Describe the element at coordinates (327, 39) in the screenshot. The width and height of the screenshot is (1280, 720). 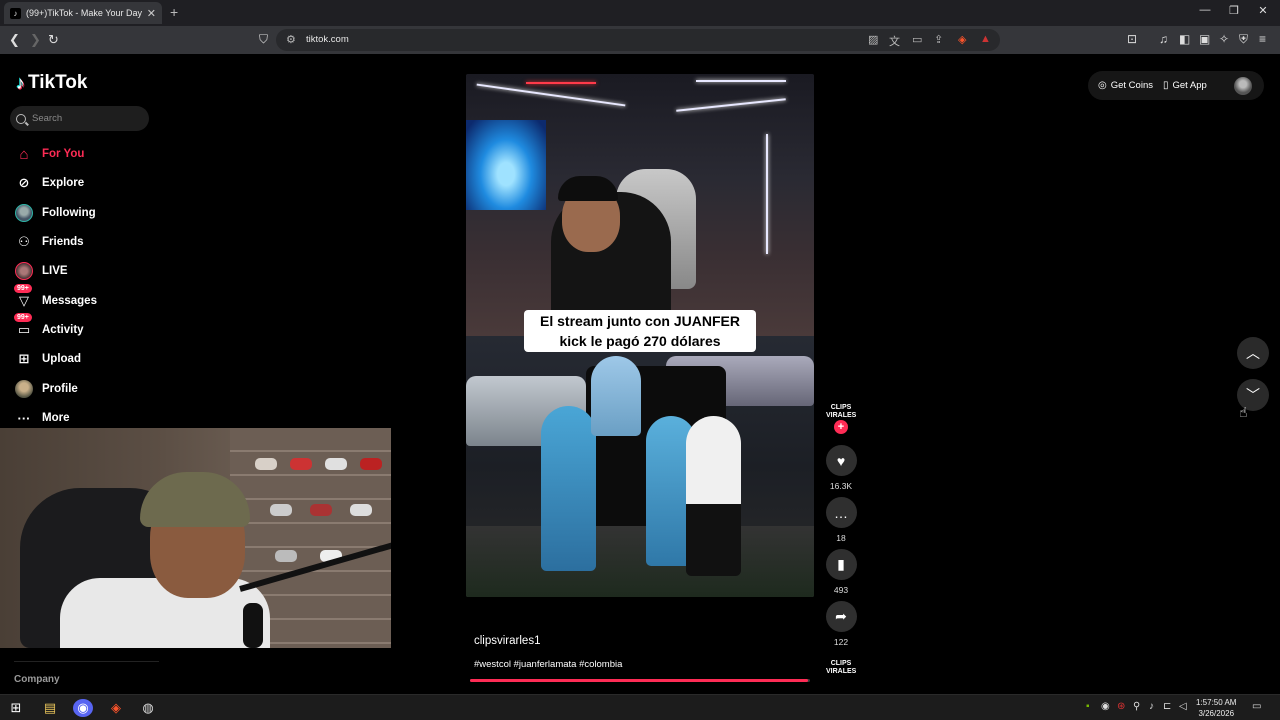
I see `url-text: tiktok.com` at that location.